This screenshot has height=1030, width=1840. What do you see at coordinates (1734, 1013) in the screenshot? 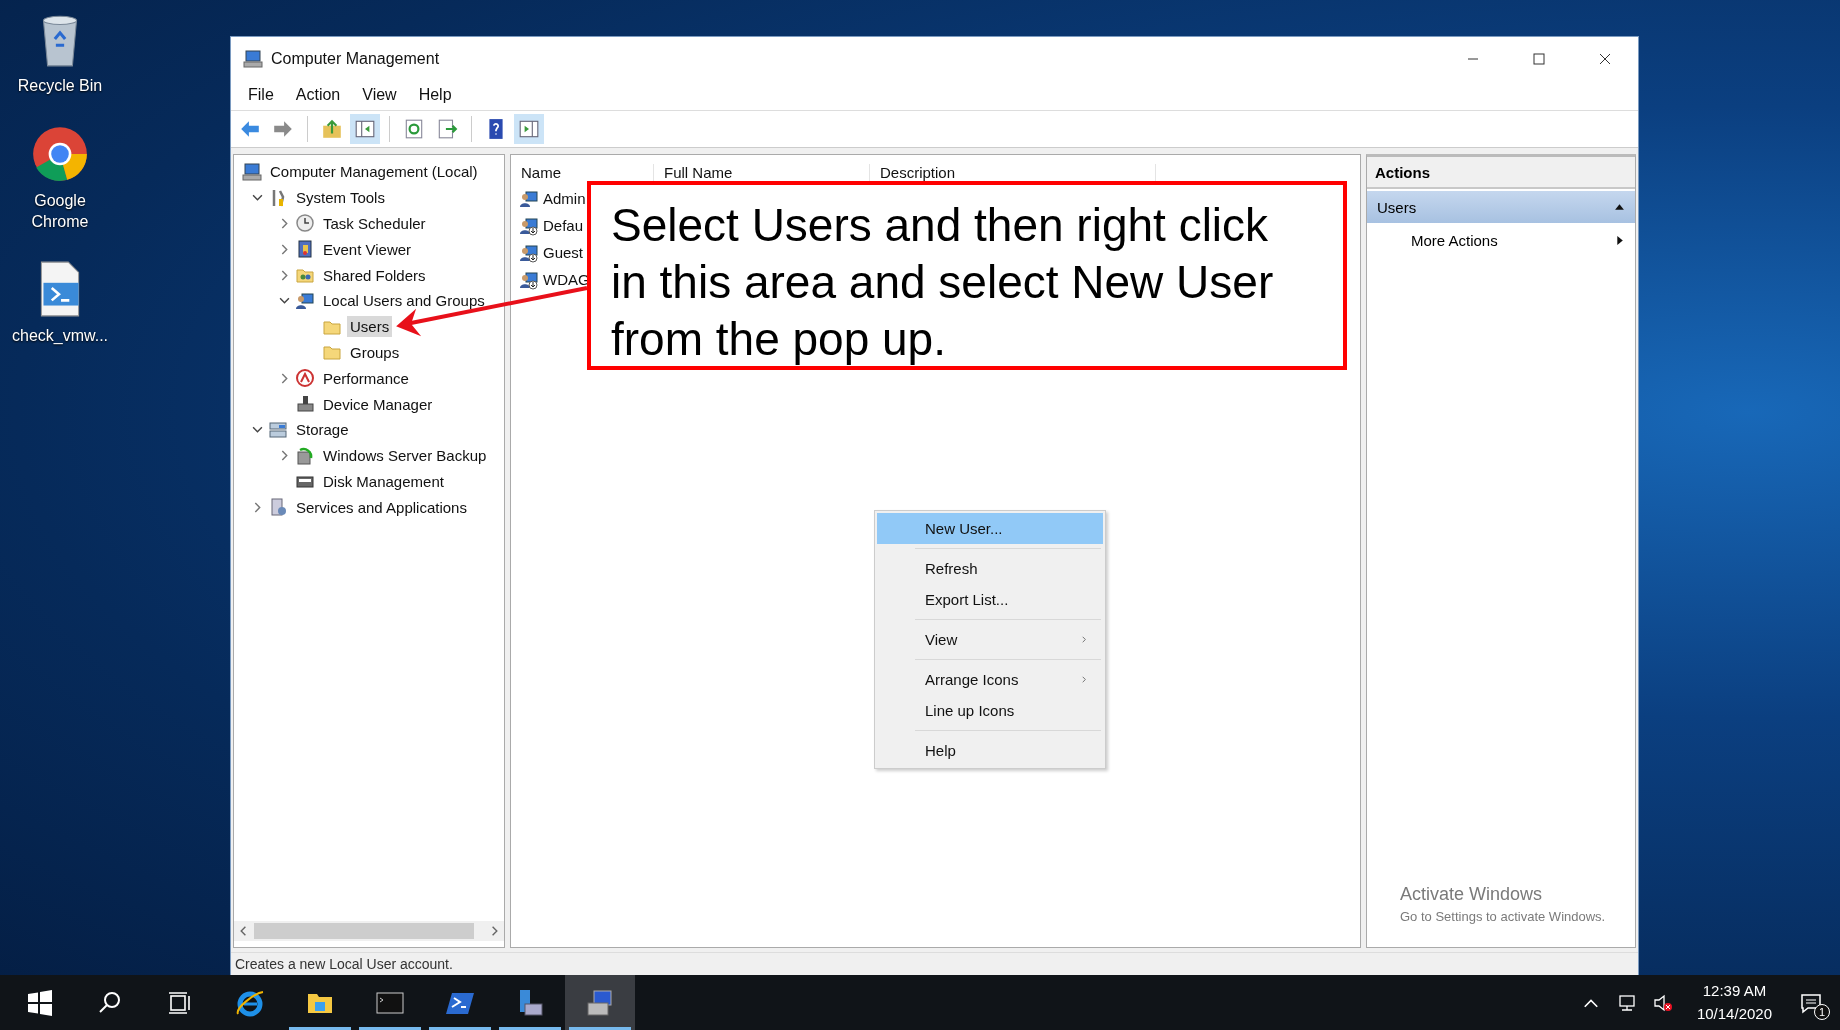
I see `clock-date: 10/14/2020` at bounding box center [1734, 1013].